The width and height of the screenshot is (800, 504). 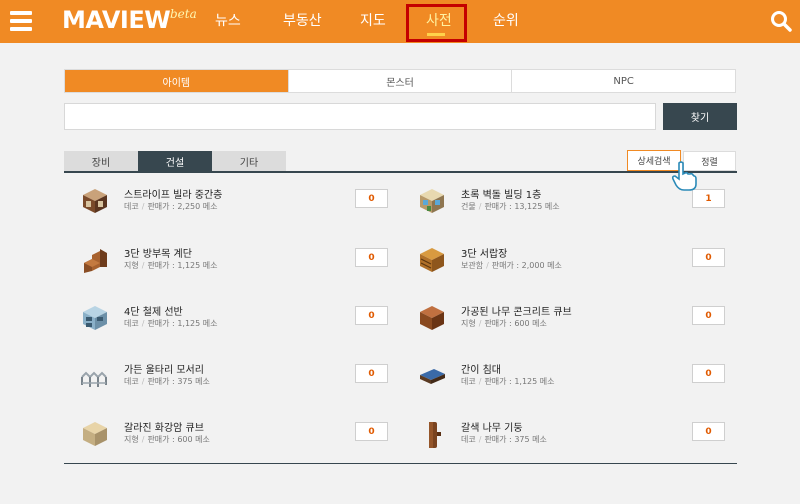 I want to click on item-meta: 데코 / 판매가 : 2,250 메소, so click(x=171, y=206).